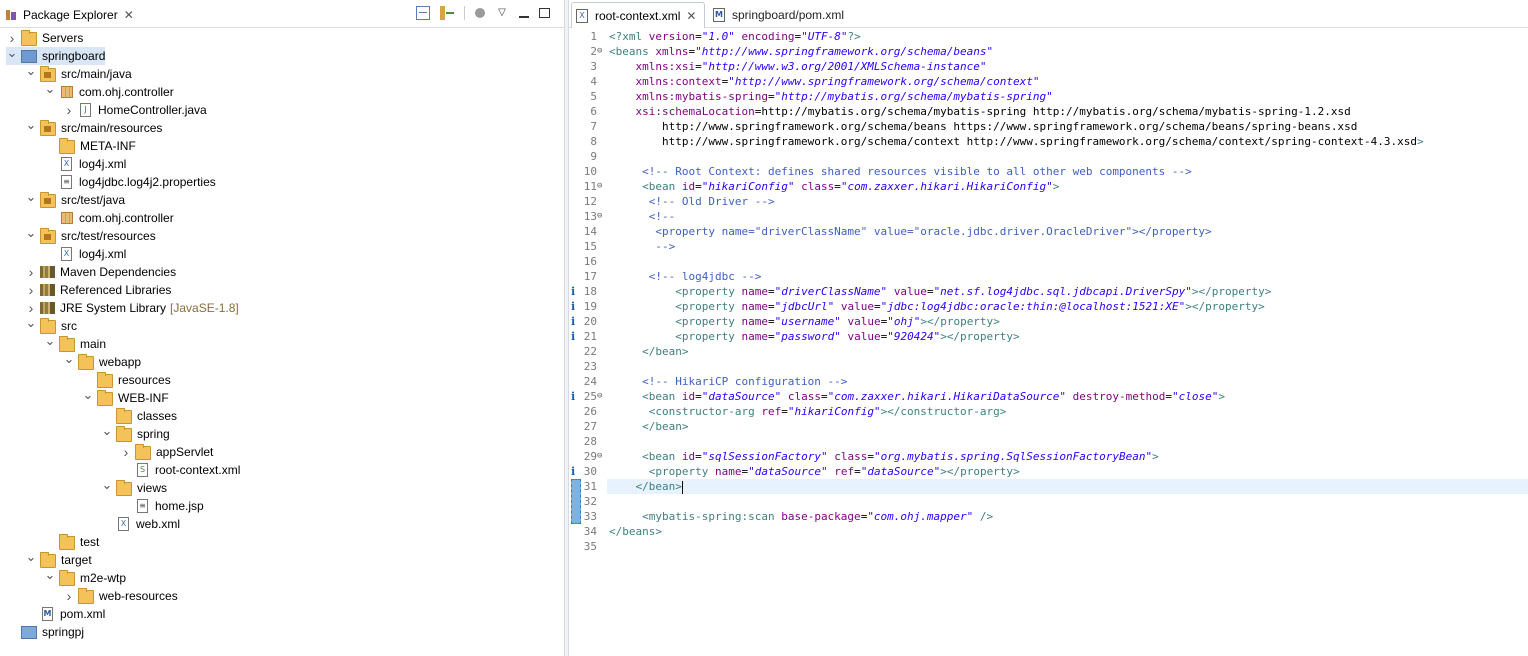  Describe the element at coordinates (45, 632) in the screenshot. I see `tree-item: springpj` at that location.